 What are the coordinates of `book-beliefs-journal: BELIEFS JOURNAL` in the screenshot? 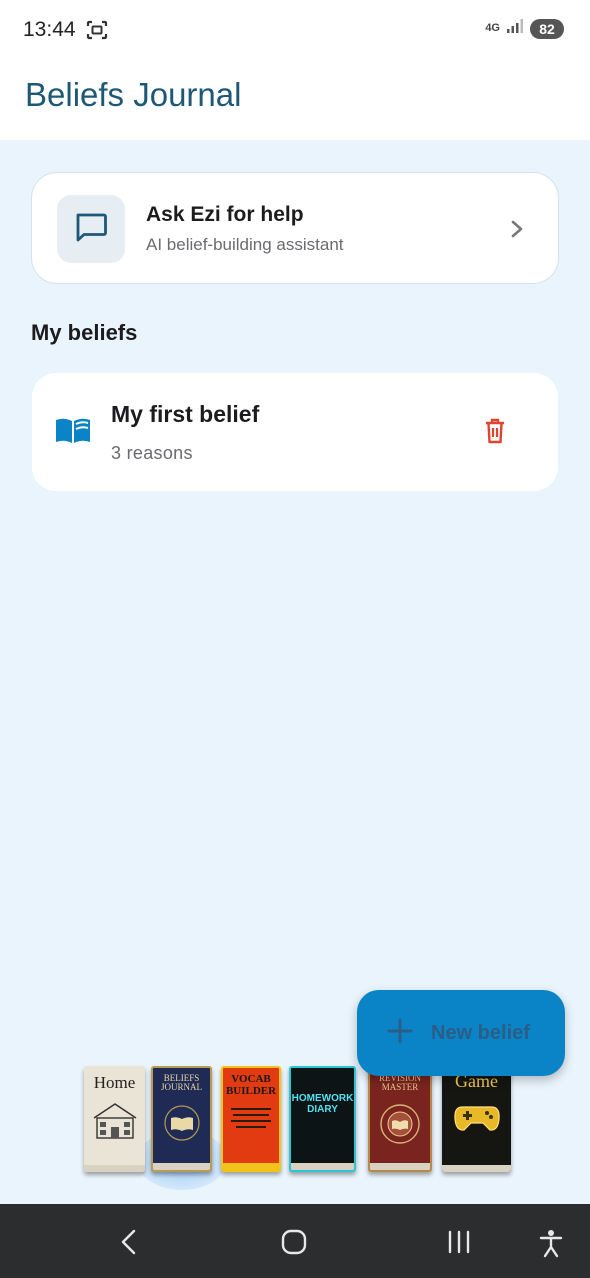 It's located at (181, 1119).